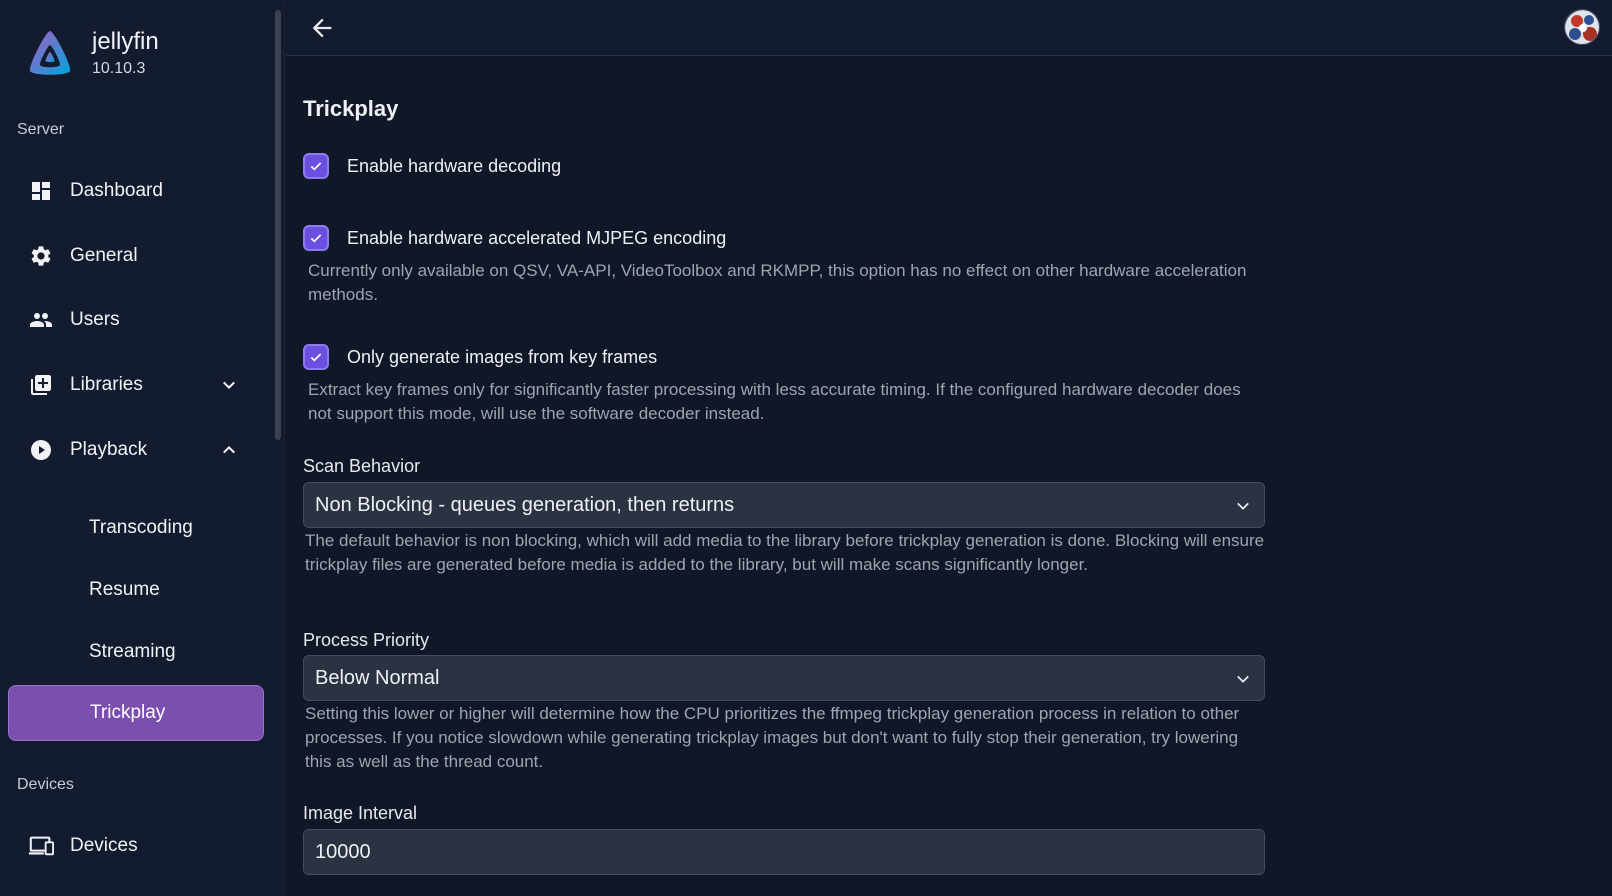 The width and height of the screenshot is (1612, 896). I want to click on section-label-server: Server, so click(41, 129).